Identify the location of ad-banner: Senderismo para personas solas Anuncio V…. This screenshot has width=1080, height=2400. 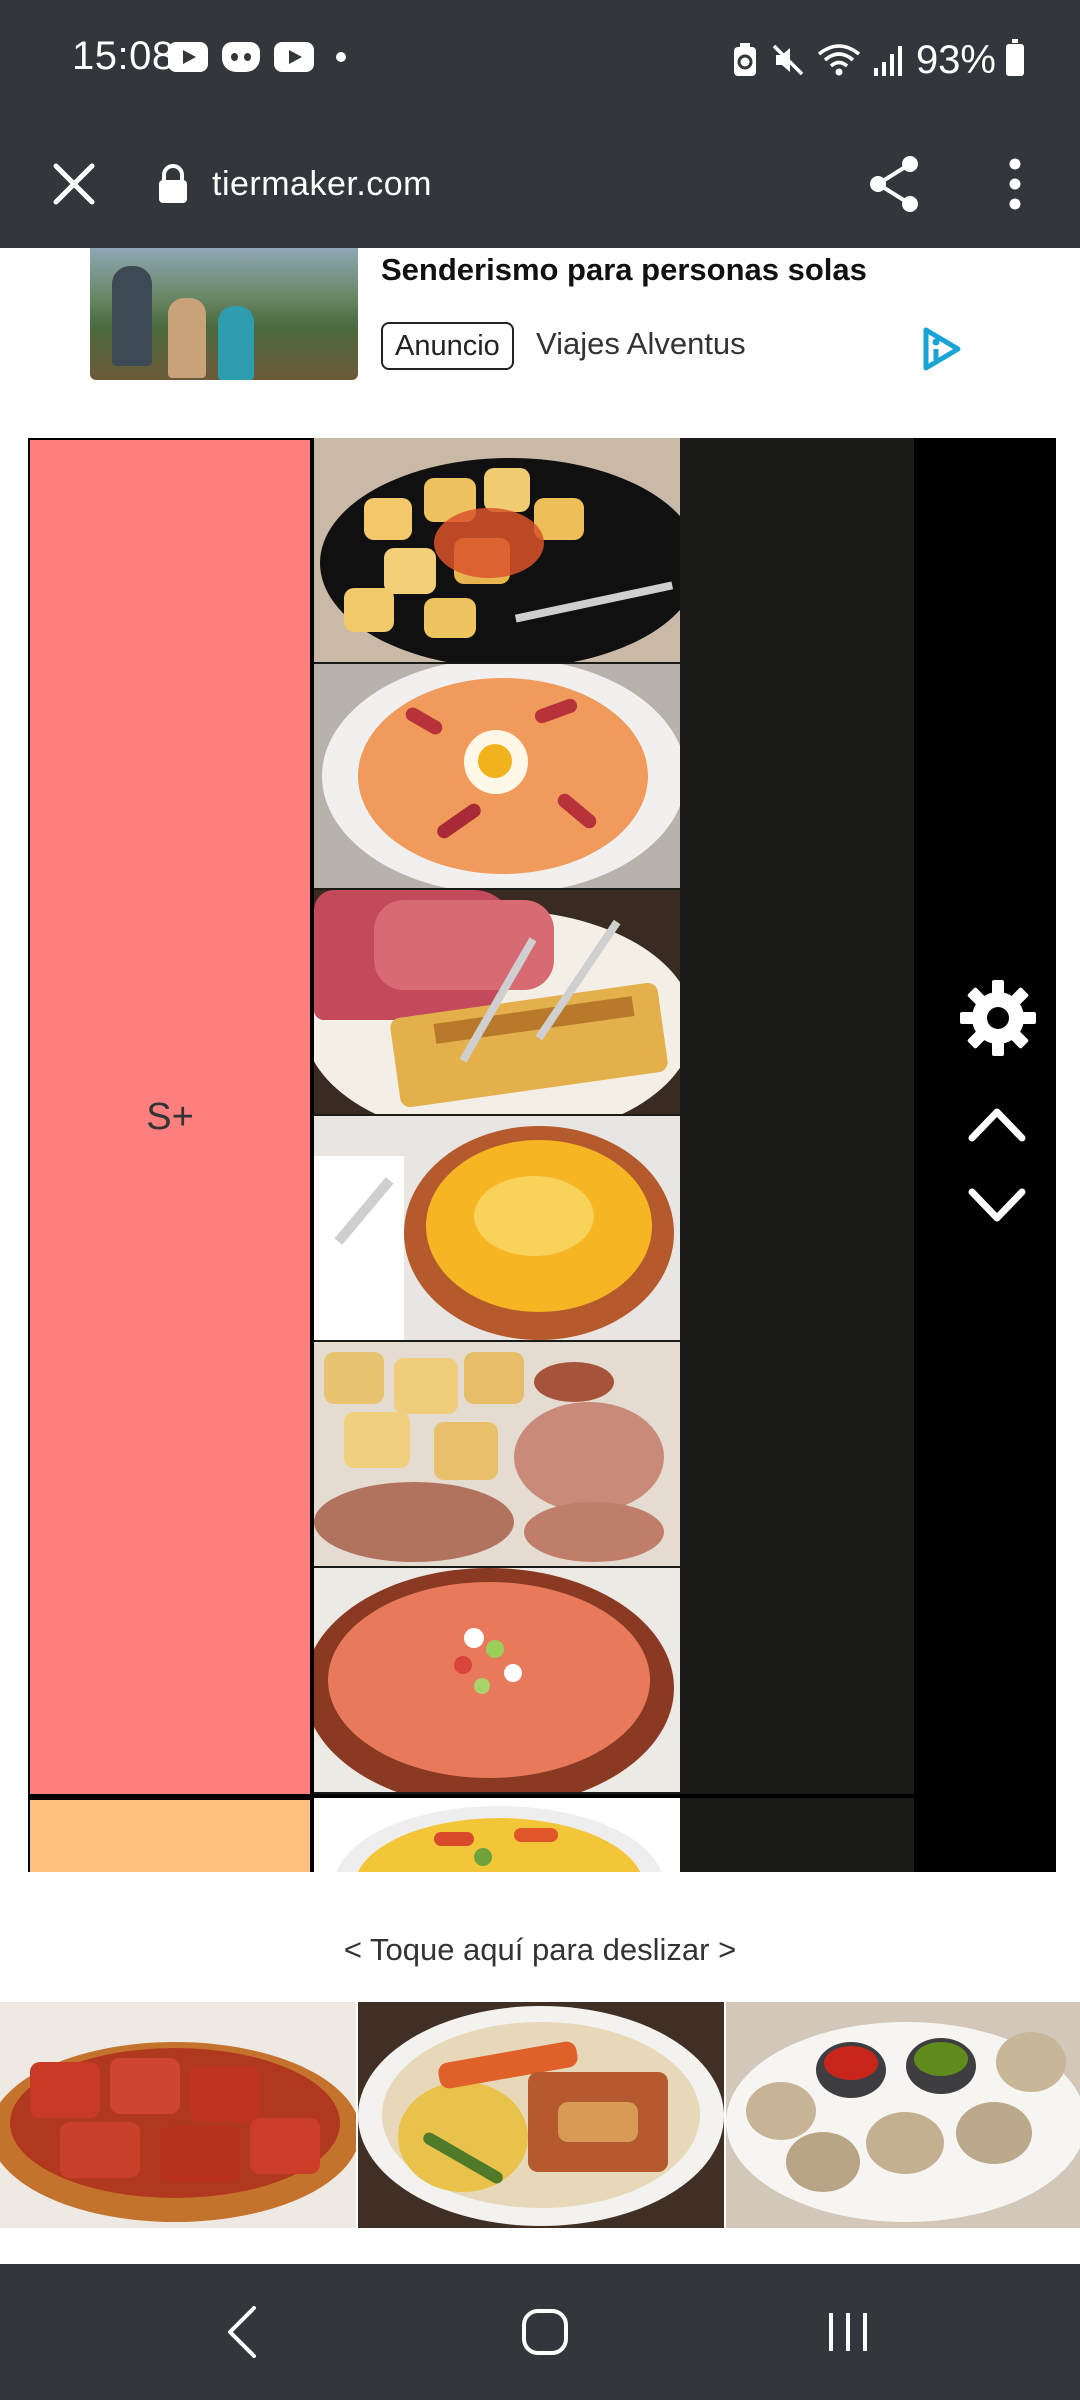
(540, 333).